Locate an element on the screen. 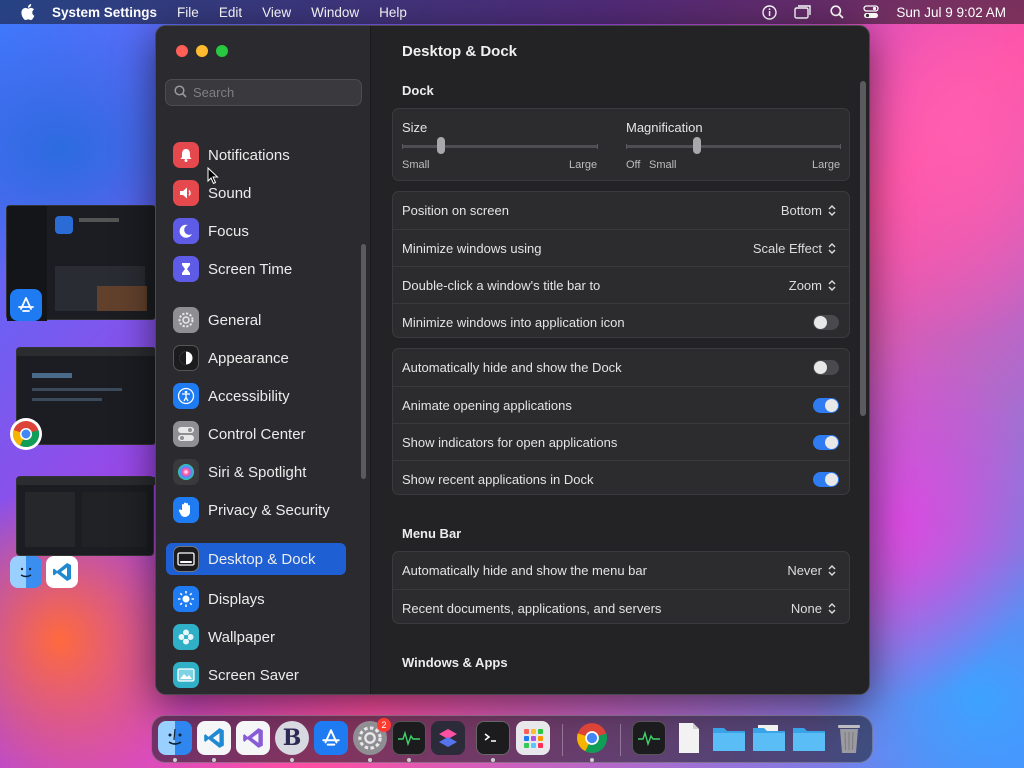 The width and height of the screenshot is (1024, 768). finder-icon is located at coordinates (175, 738).